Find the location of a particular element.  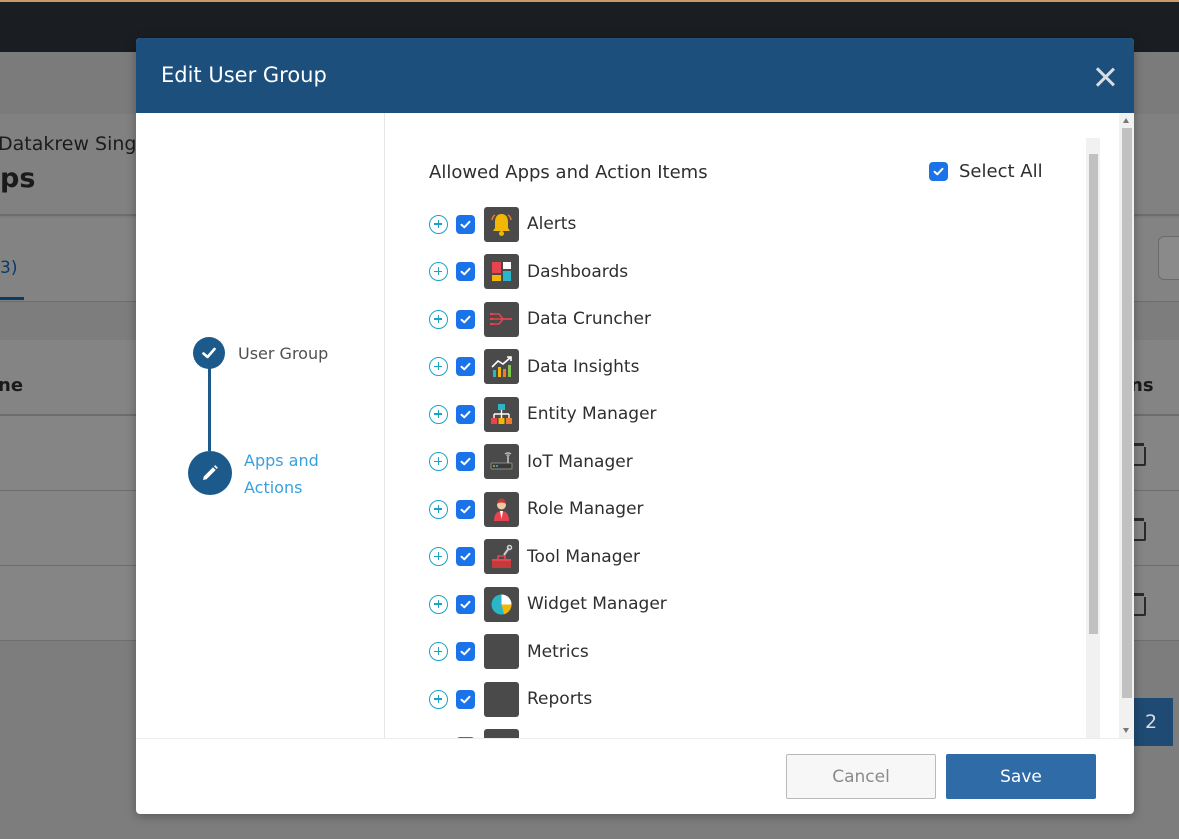

list-item: Metrics is located at coordinates (509, 652).